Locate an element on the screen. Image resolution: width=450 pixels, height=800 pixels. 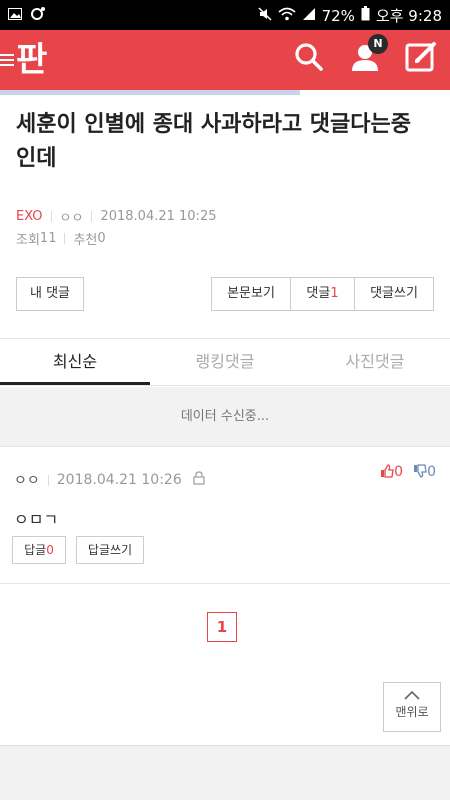
write-comment-button: 댓글쓰기 is located at coordinates (394, 294).